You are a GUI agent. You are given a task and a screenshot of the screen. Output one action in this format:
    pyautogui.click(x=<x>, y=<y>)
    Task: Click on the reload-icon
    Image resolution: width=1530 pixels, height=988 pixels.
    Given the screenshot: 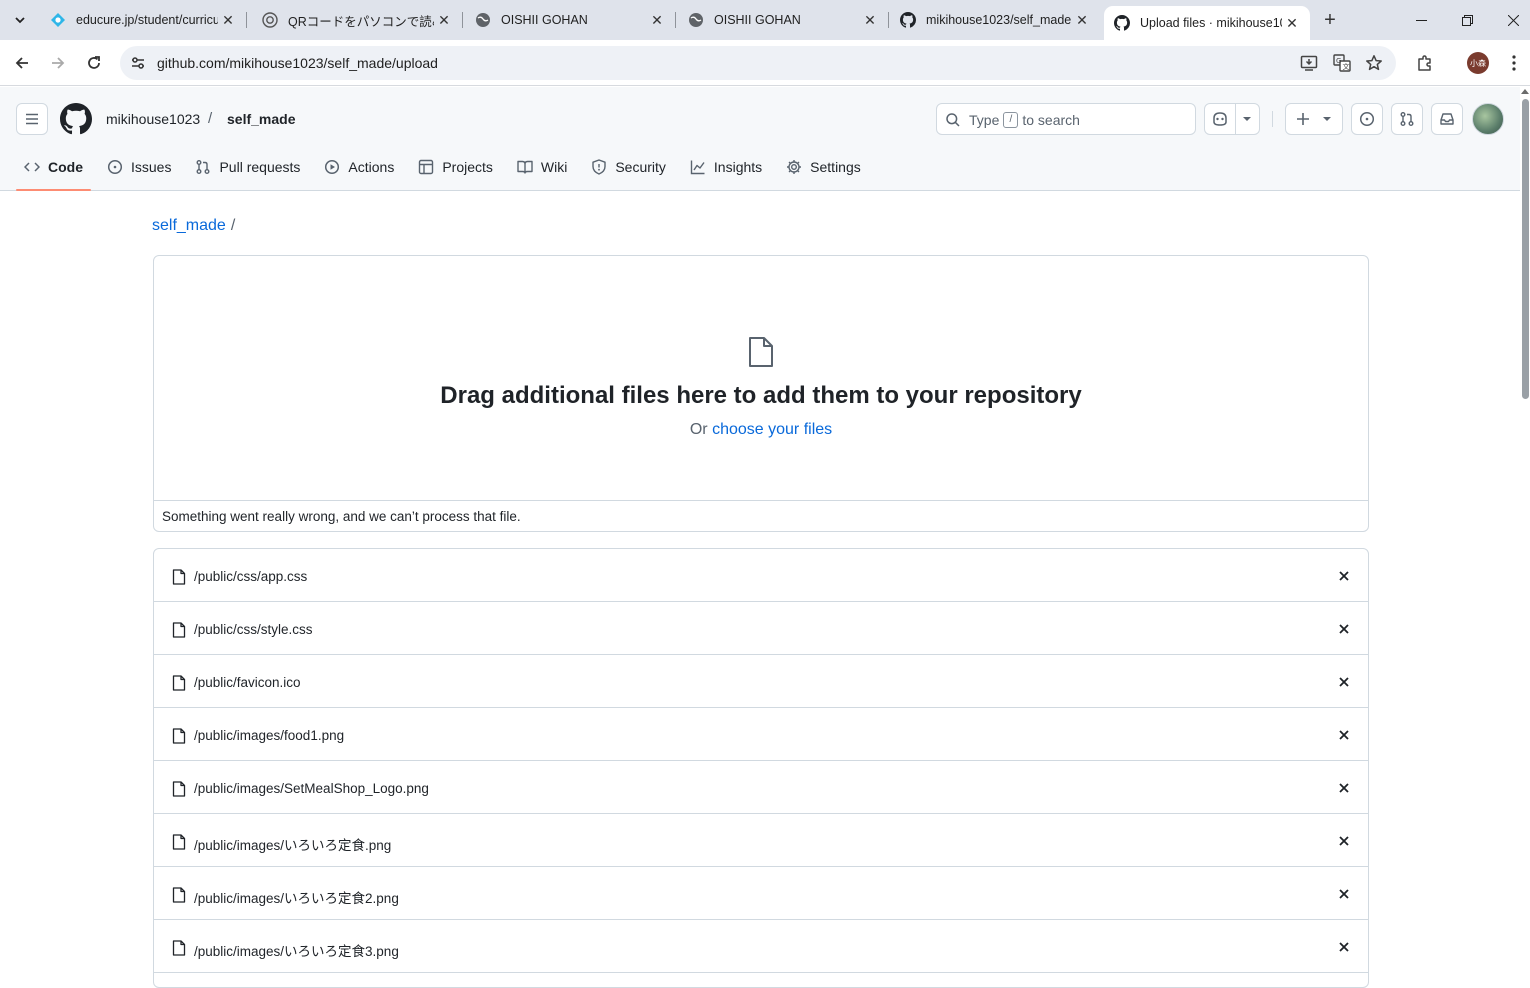 What is the action you would take?
    pyautogui.click(x=94, y=63)
    